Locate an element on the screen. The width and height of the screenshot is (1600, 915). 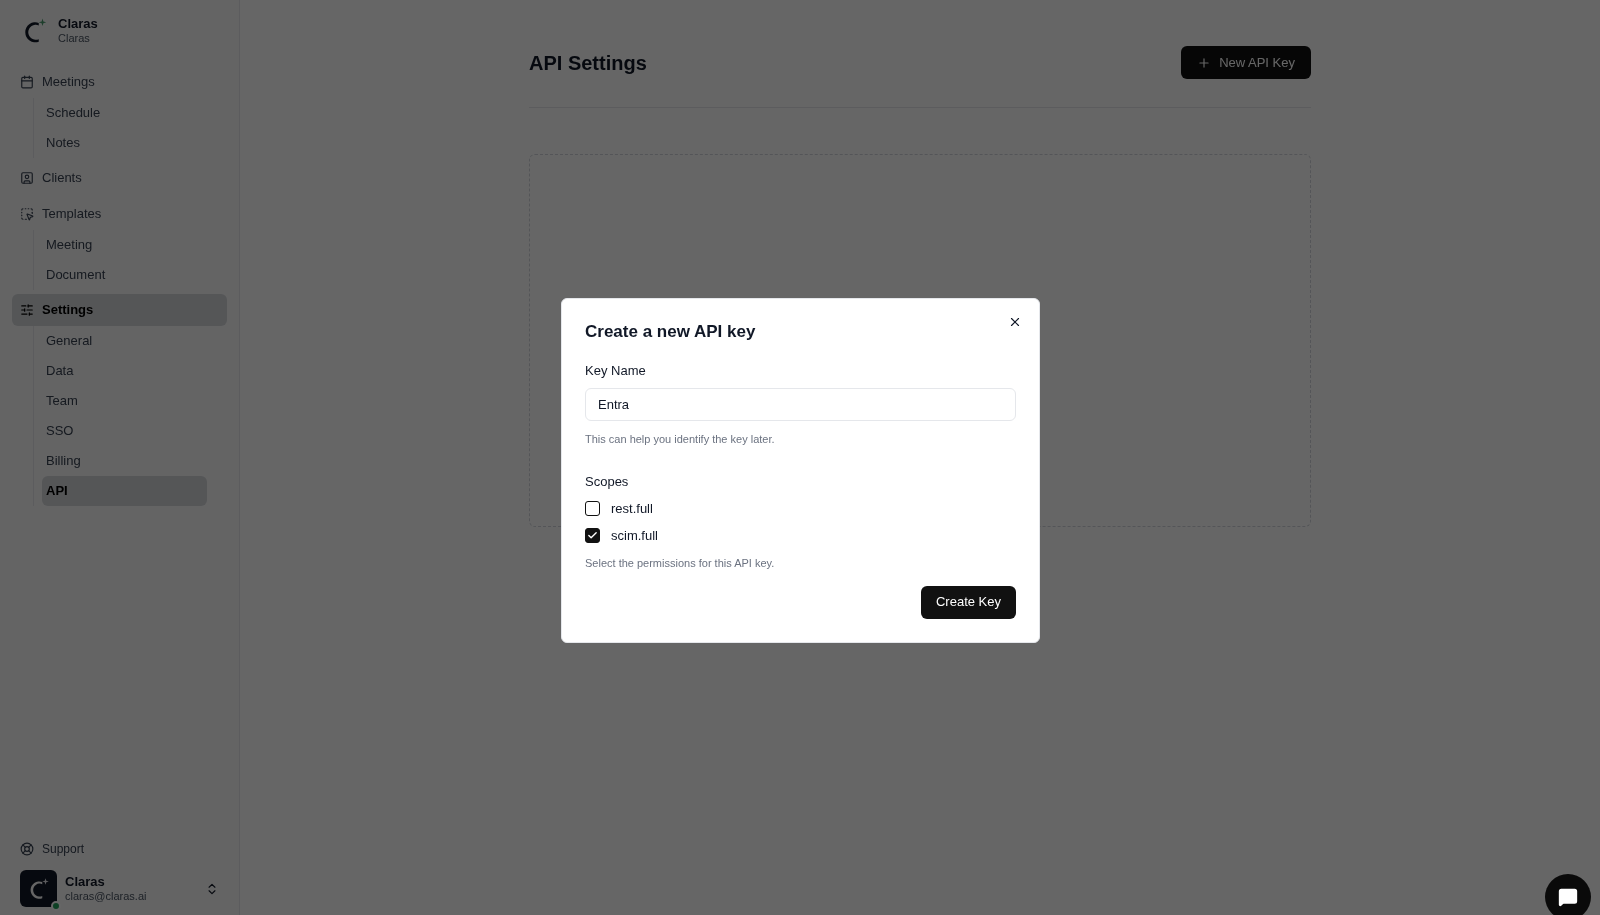
support-icon is located at coordinates (27, 849).